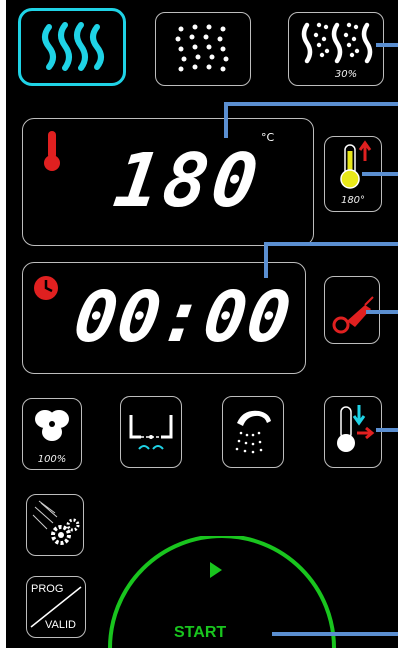 This screenshot has height=648, width=402. I want to click on convection-mode-button, so click(72, 47).